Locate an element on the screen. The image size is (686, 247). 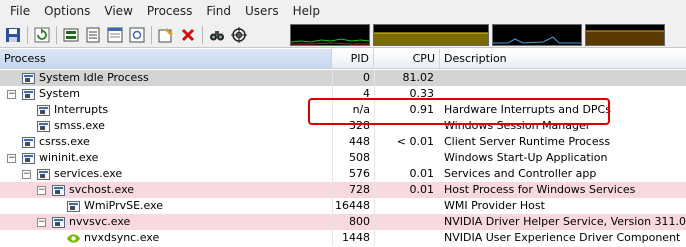
lower-pane-button is located at coordinates (115, 35).